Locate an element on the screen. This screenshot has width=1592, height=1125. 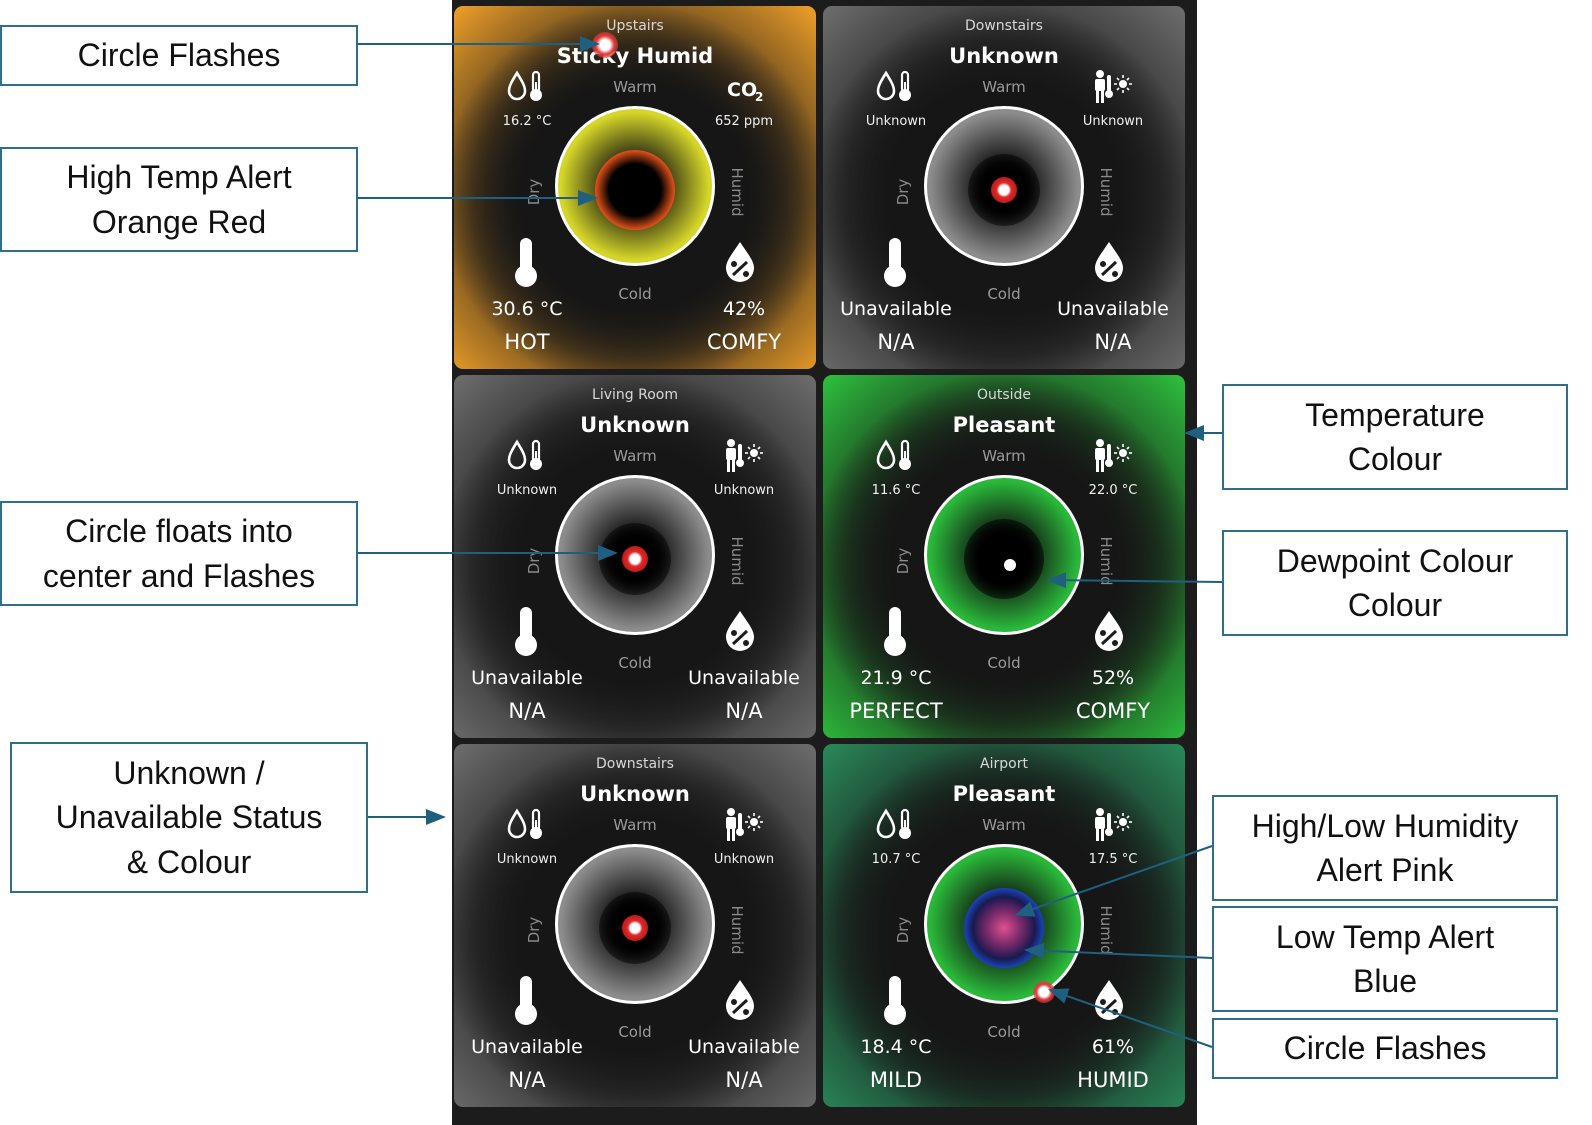
arrow-dewpoint-colour is located at coordinates (1134, 580).